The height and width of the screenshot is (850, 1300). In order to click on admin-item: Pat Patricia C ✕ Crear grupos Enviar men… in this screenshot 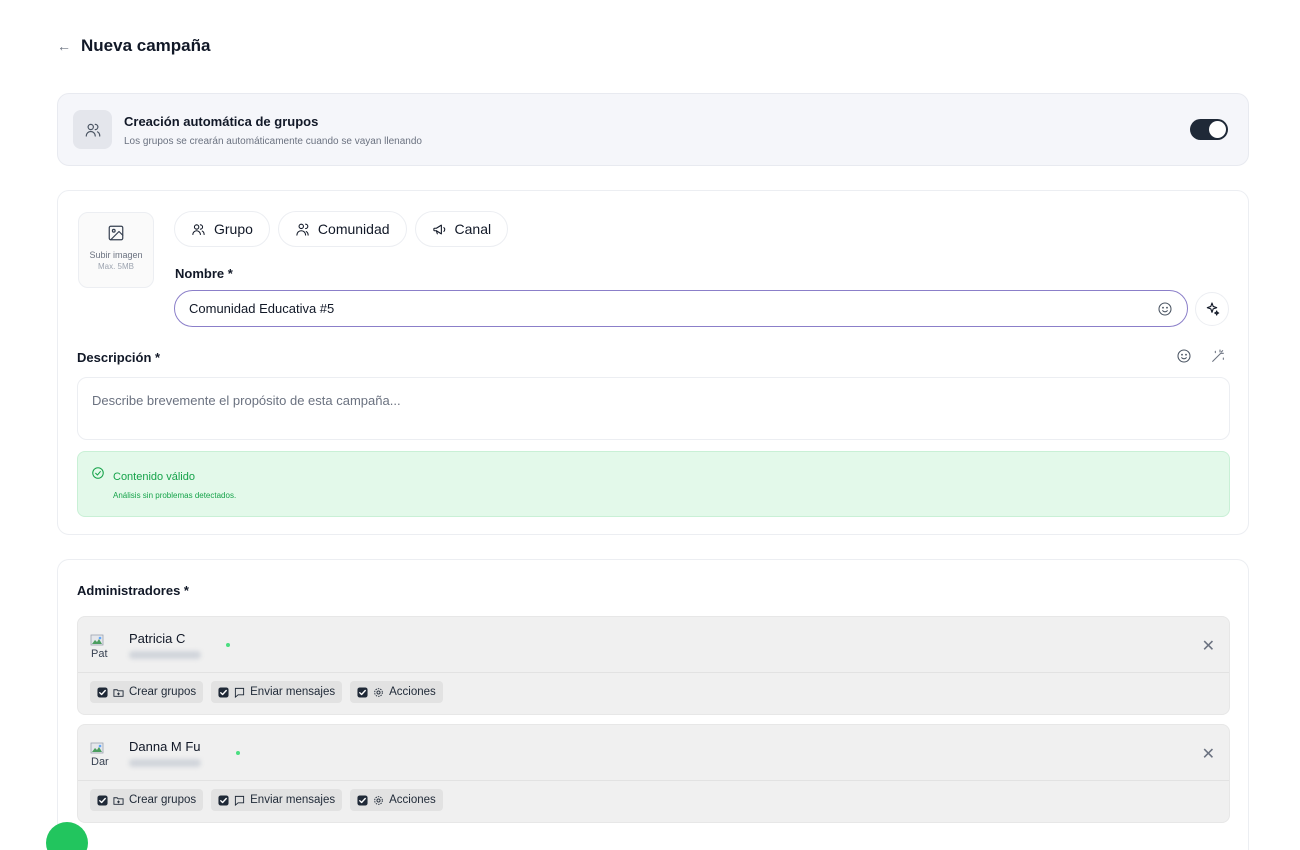, I will do `click(653, 665)`.